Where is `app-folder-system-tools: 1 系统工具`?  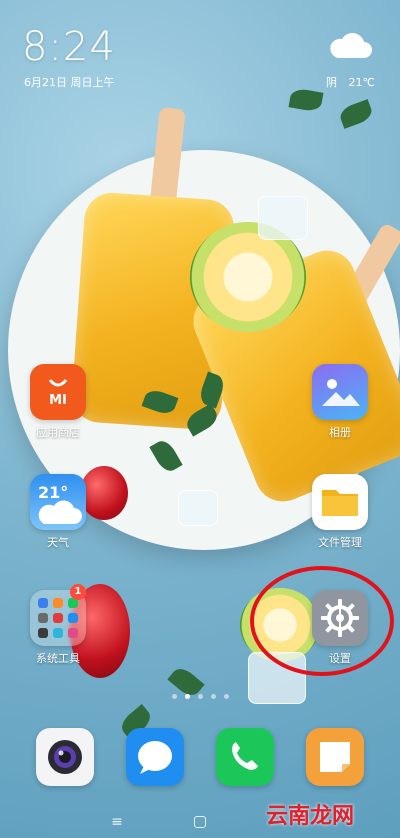
app-folder-system-tools: 1 系统工具 is located at coordinates (58, 625).